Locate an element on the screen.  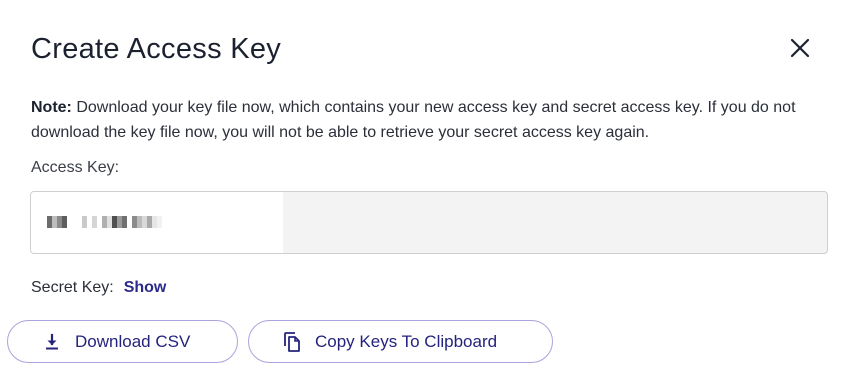
close-button is located at coordinates (800, 48).